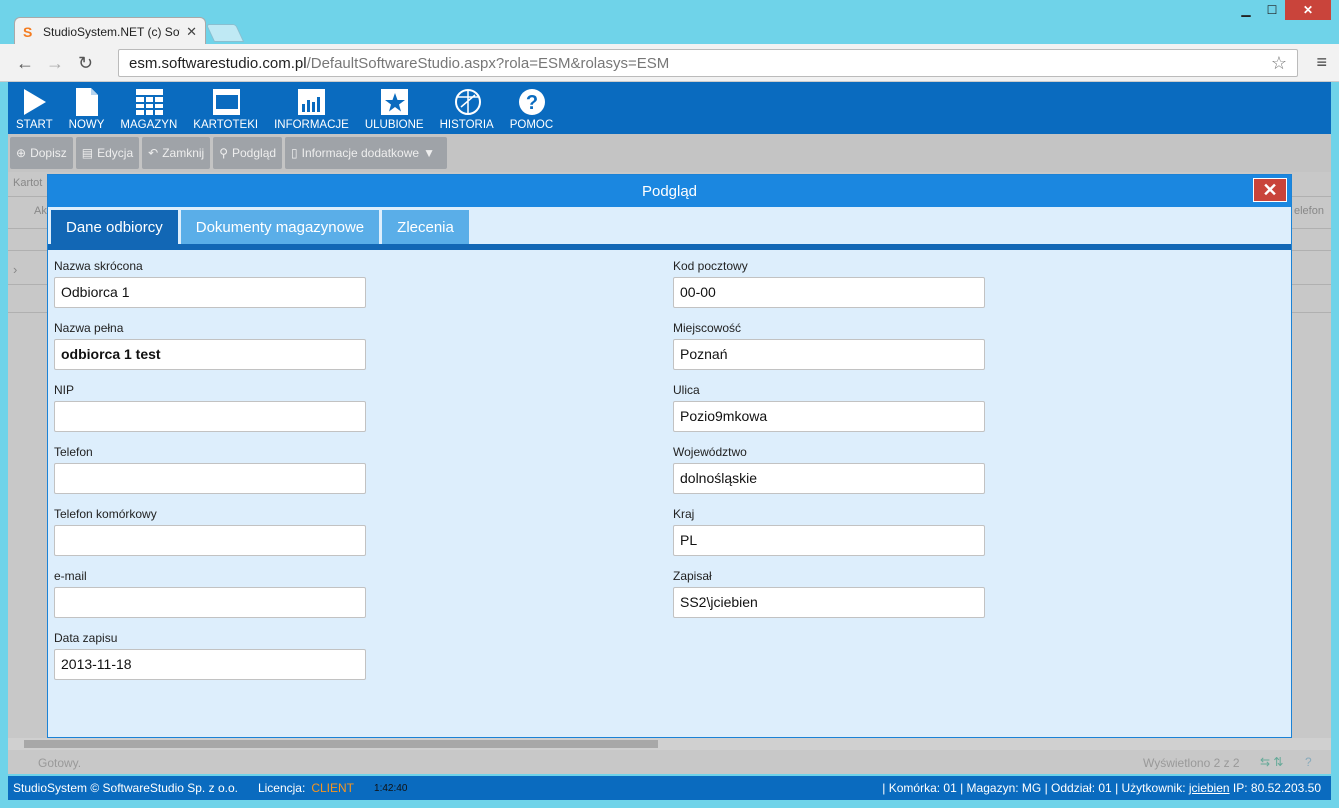 The width and height of the screenshot is (1339, 808). Describe the element at coordinates (226, 102) in the screenshot. I see `window-icon` at that location.